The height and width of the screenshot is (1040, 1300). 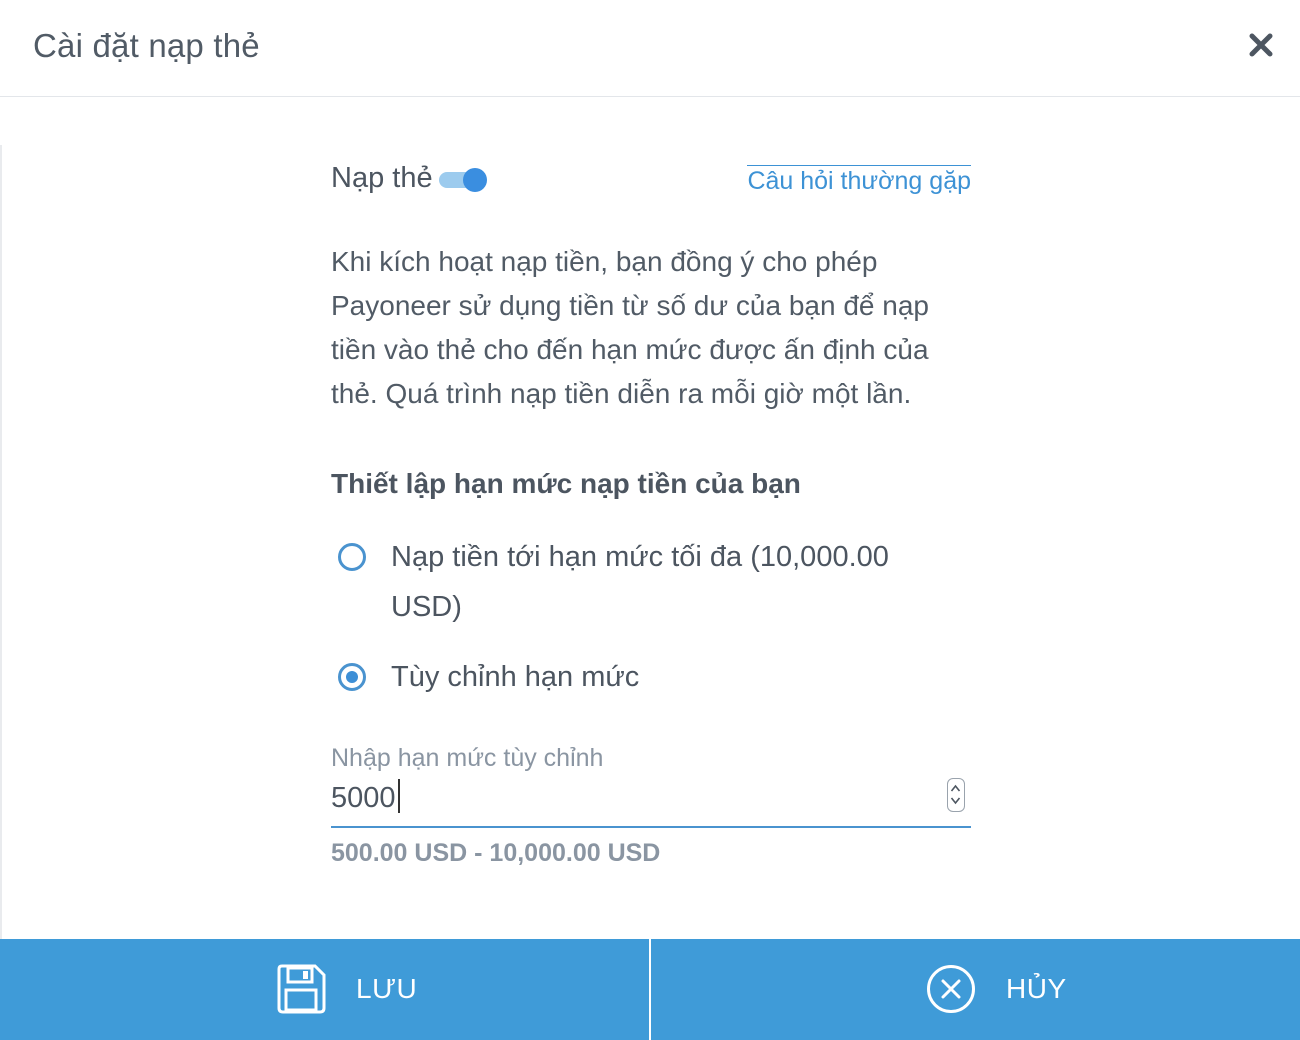 What do you see at coordinates (387, 988) in the screenshot?
I see `save-button-label: LƯU` at bounding box center [387, 988].